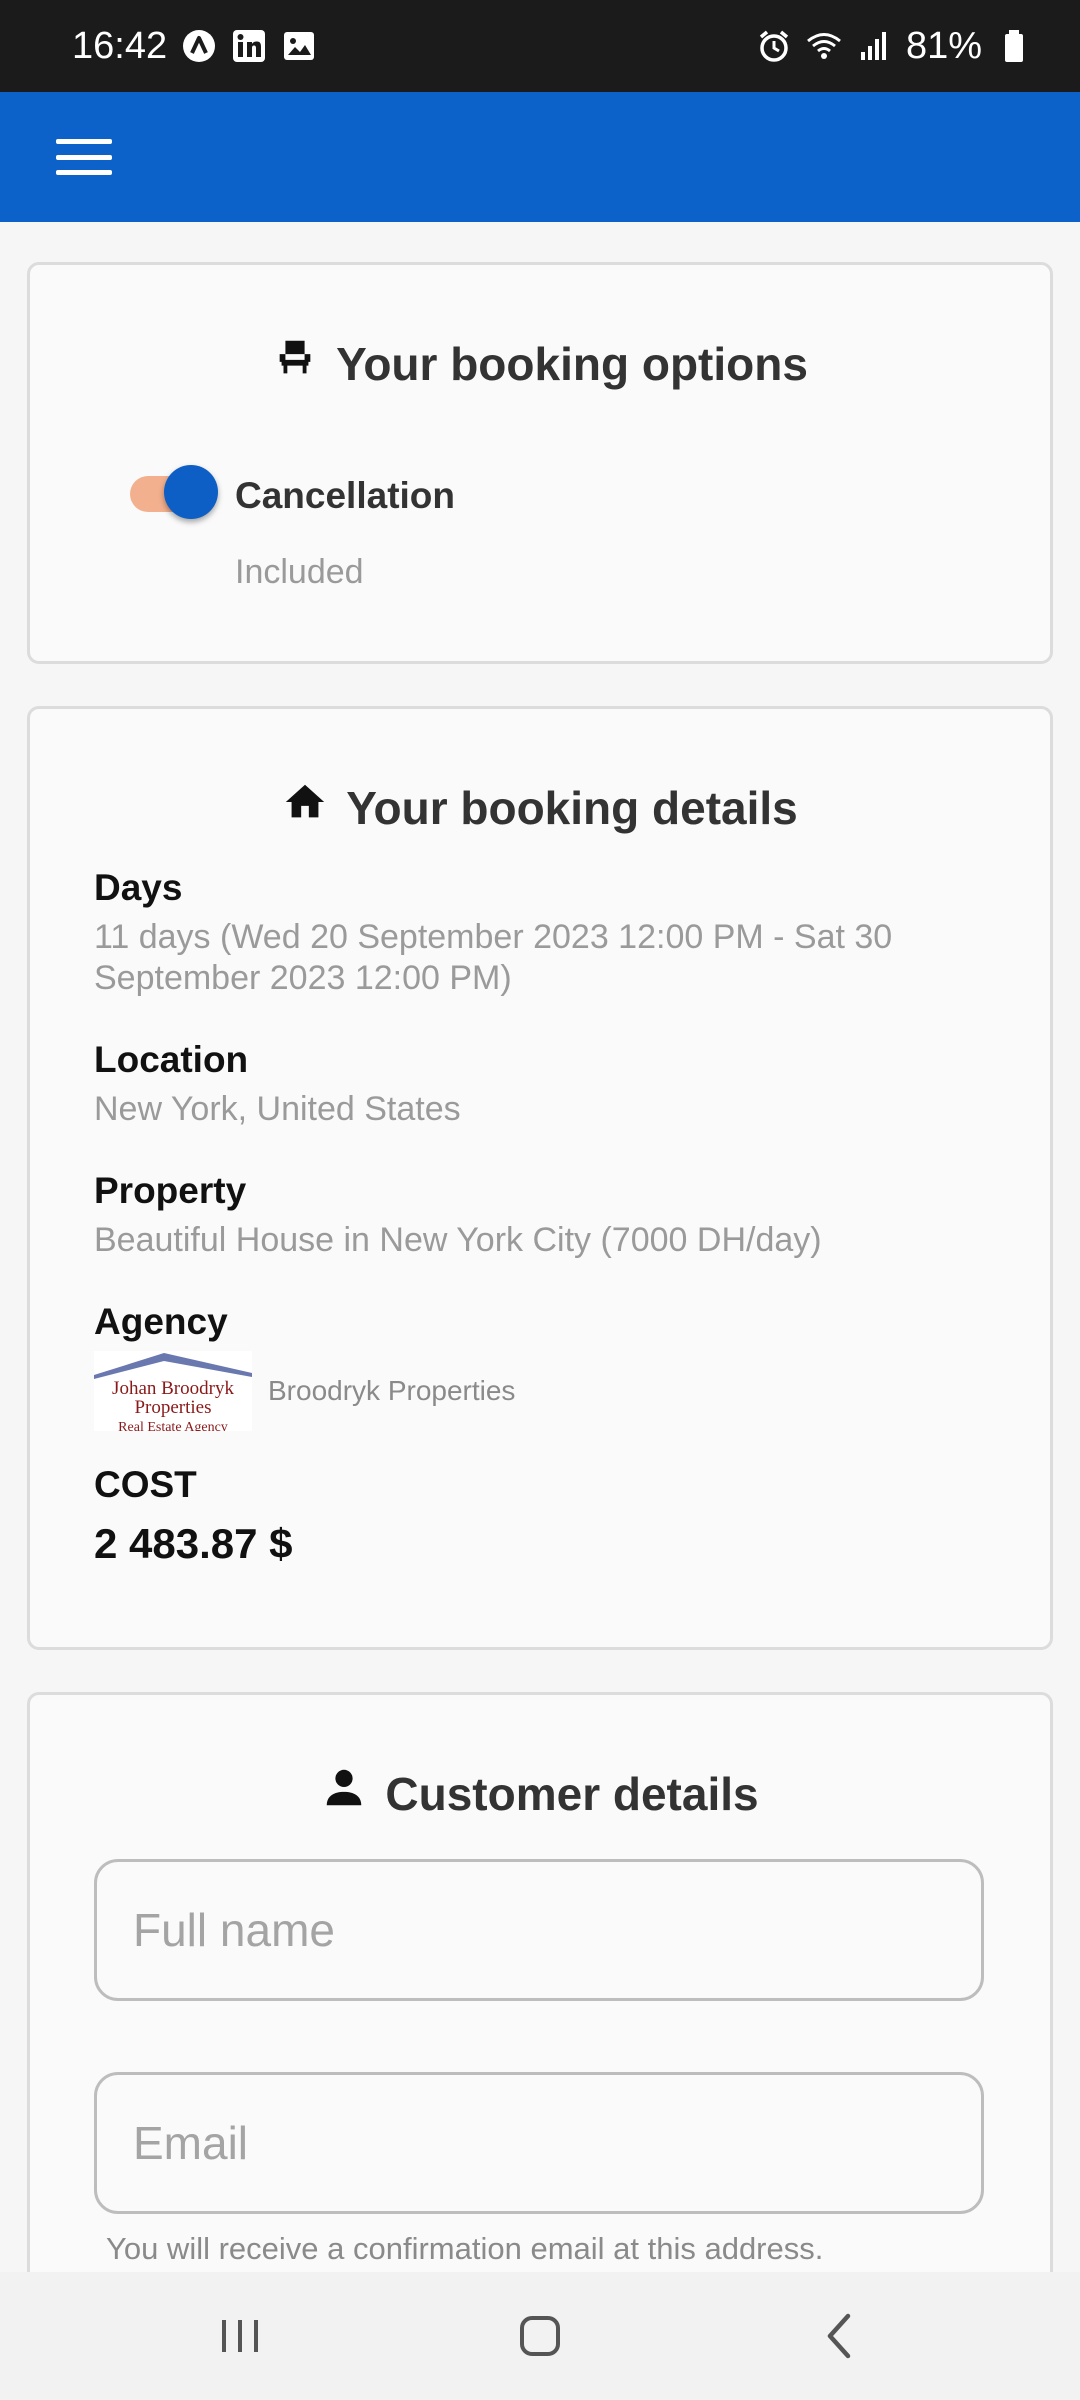 The height and width of the screenshot is (2400, 1080). Describe the element at coordinates (345, 495) in the screenshot. I see `cancellation-label: Cancellation` at that location.